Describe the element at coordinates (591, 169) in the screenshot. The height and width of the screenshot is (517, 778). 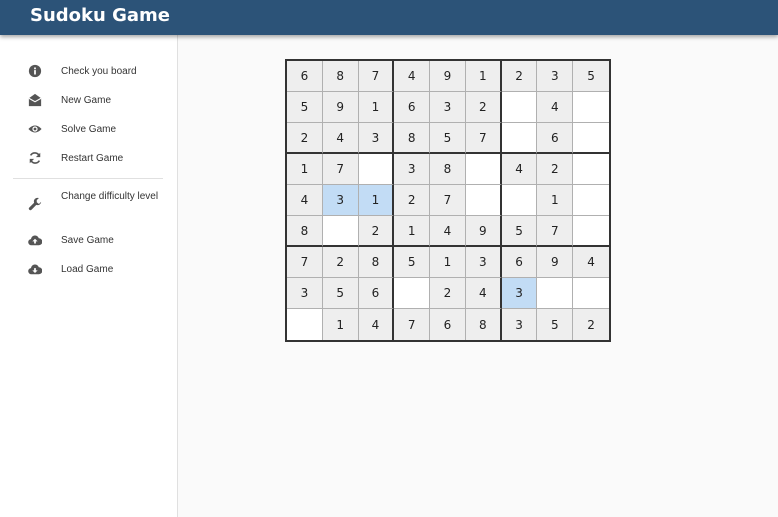
I see `sudoku-cell-r4c9` at that location.